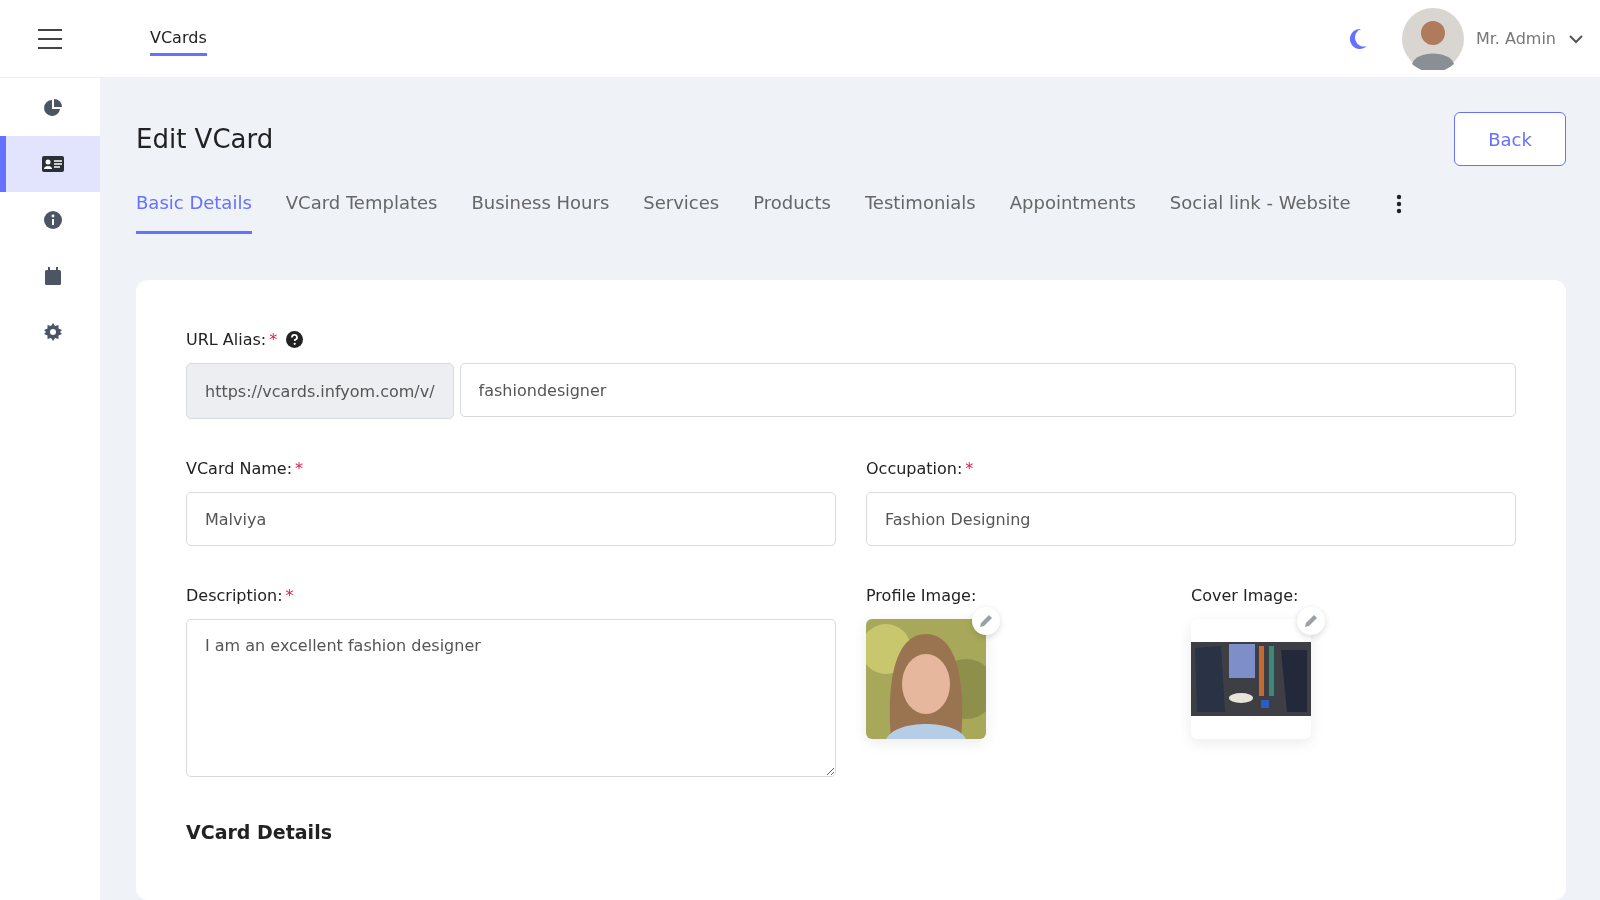 The width and height of the screenshot is (1600, 900). I want to click on page-title: Edit VCard, so click(205, 139).